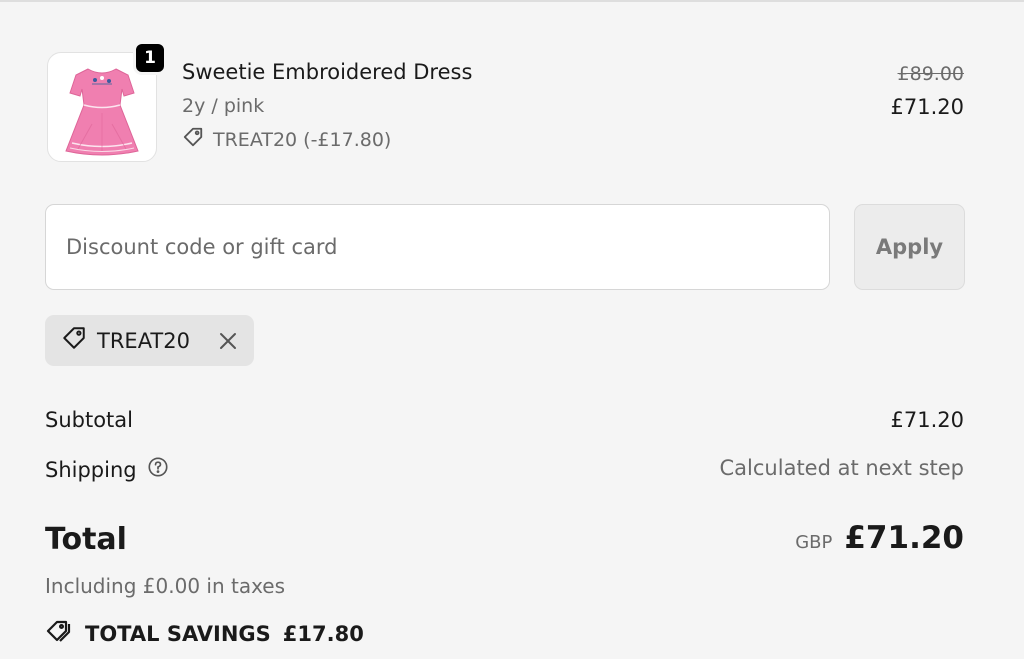 This screenshot has height=659, width=1024. I want to click on savings-amount: £17.80, so click(323, 633).